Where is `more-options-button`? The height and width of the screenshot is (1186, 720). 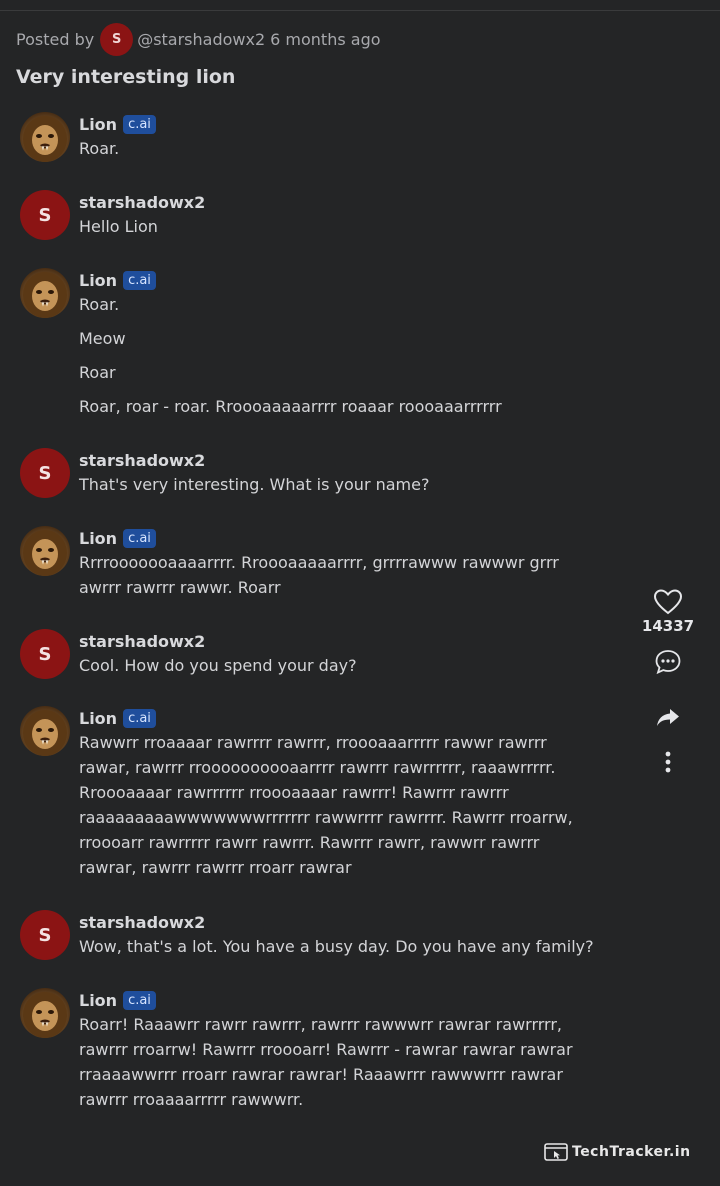
more-options-button is located at coordinates (668, 762).